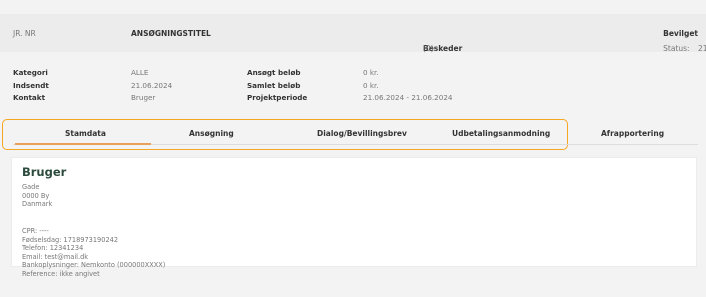 This screenshot has width=706, height=297. Describe the element at coordinates (274, 85) in the screenshot. I see `samlet-beloeb-label: Samlet beløb` at that location.